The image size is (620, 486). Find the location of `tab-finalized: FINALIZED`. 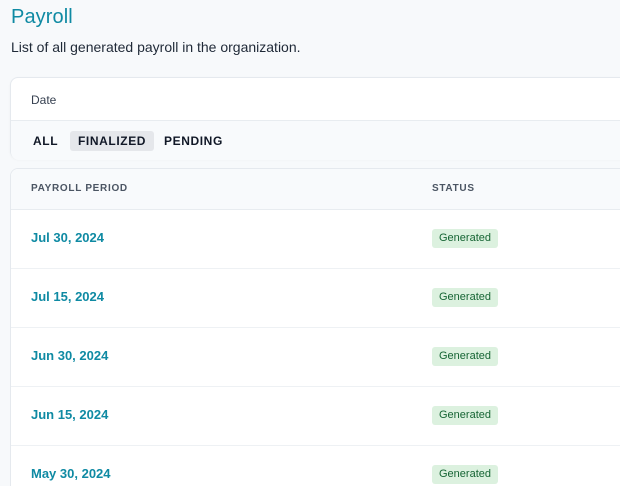

tab-finalized: FINALIZED is located at coordinates (112, 141).